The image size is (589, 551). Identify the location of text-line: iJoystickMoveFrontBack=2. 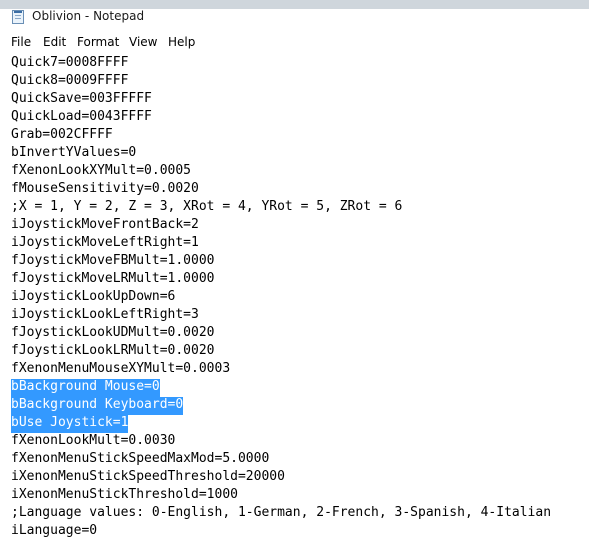
(105, 226).